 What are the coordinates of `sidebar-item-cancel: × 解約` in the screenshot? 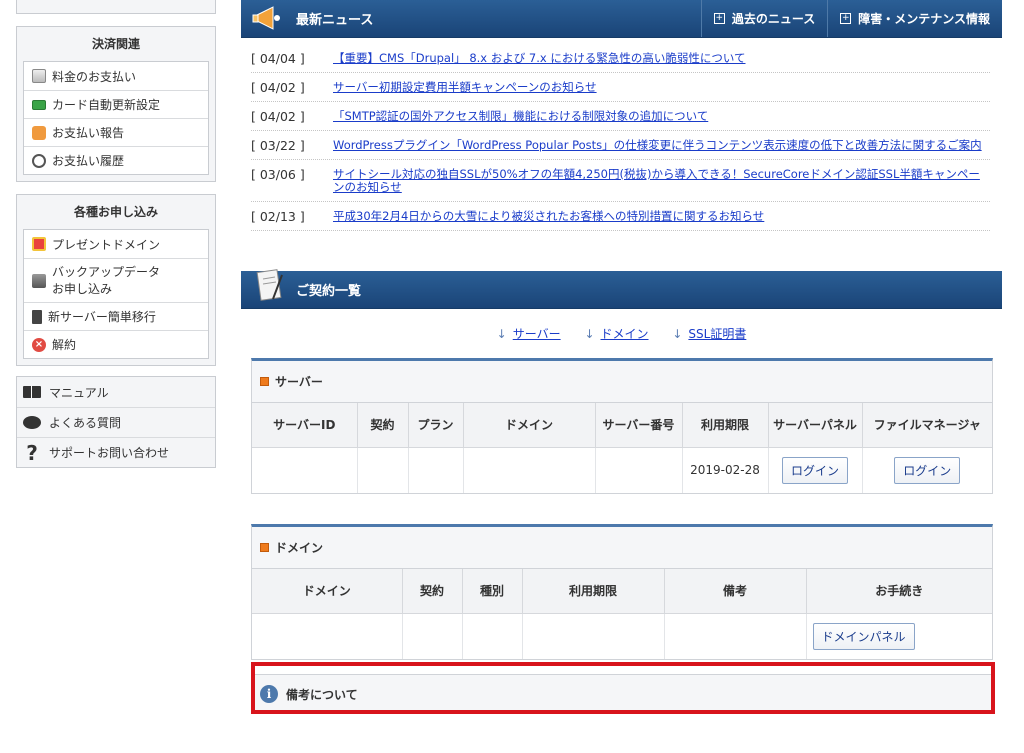 It's located at (116, 344).